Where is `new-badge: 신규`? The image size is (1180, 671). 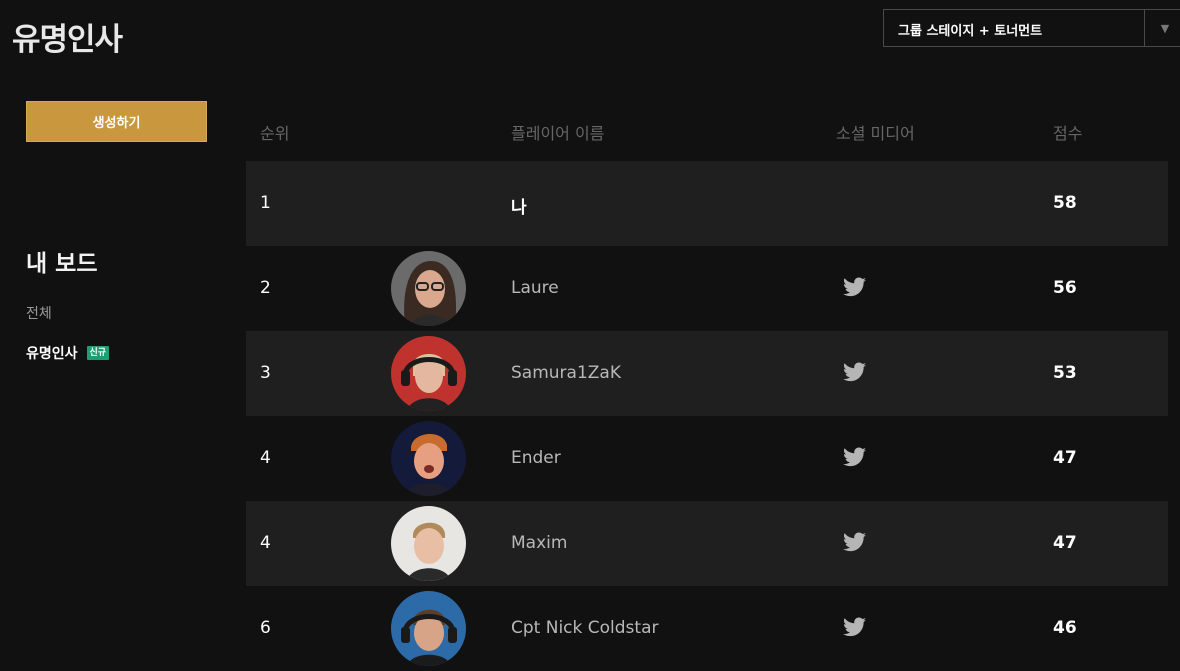 new-badge: 신규 is located at coordinates (98, 353).